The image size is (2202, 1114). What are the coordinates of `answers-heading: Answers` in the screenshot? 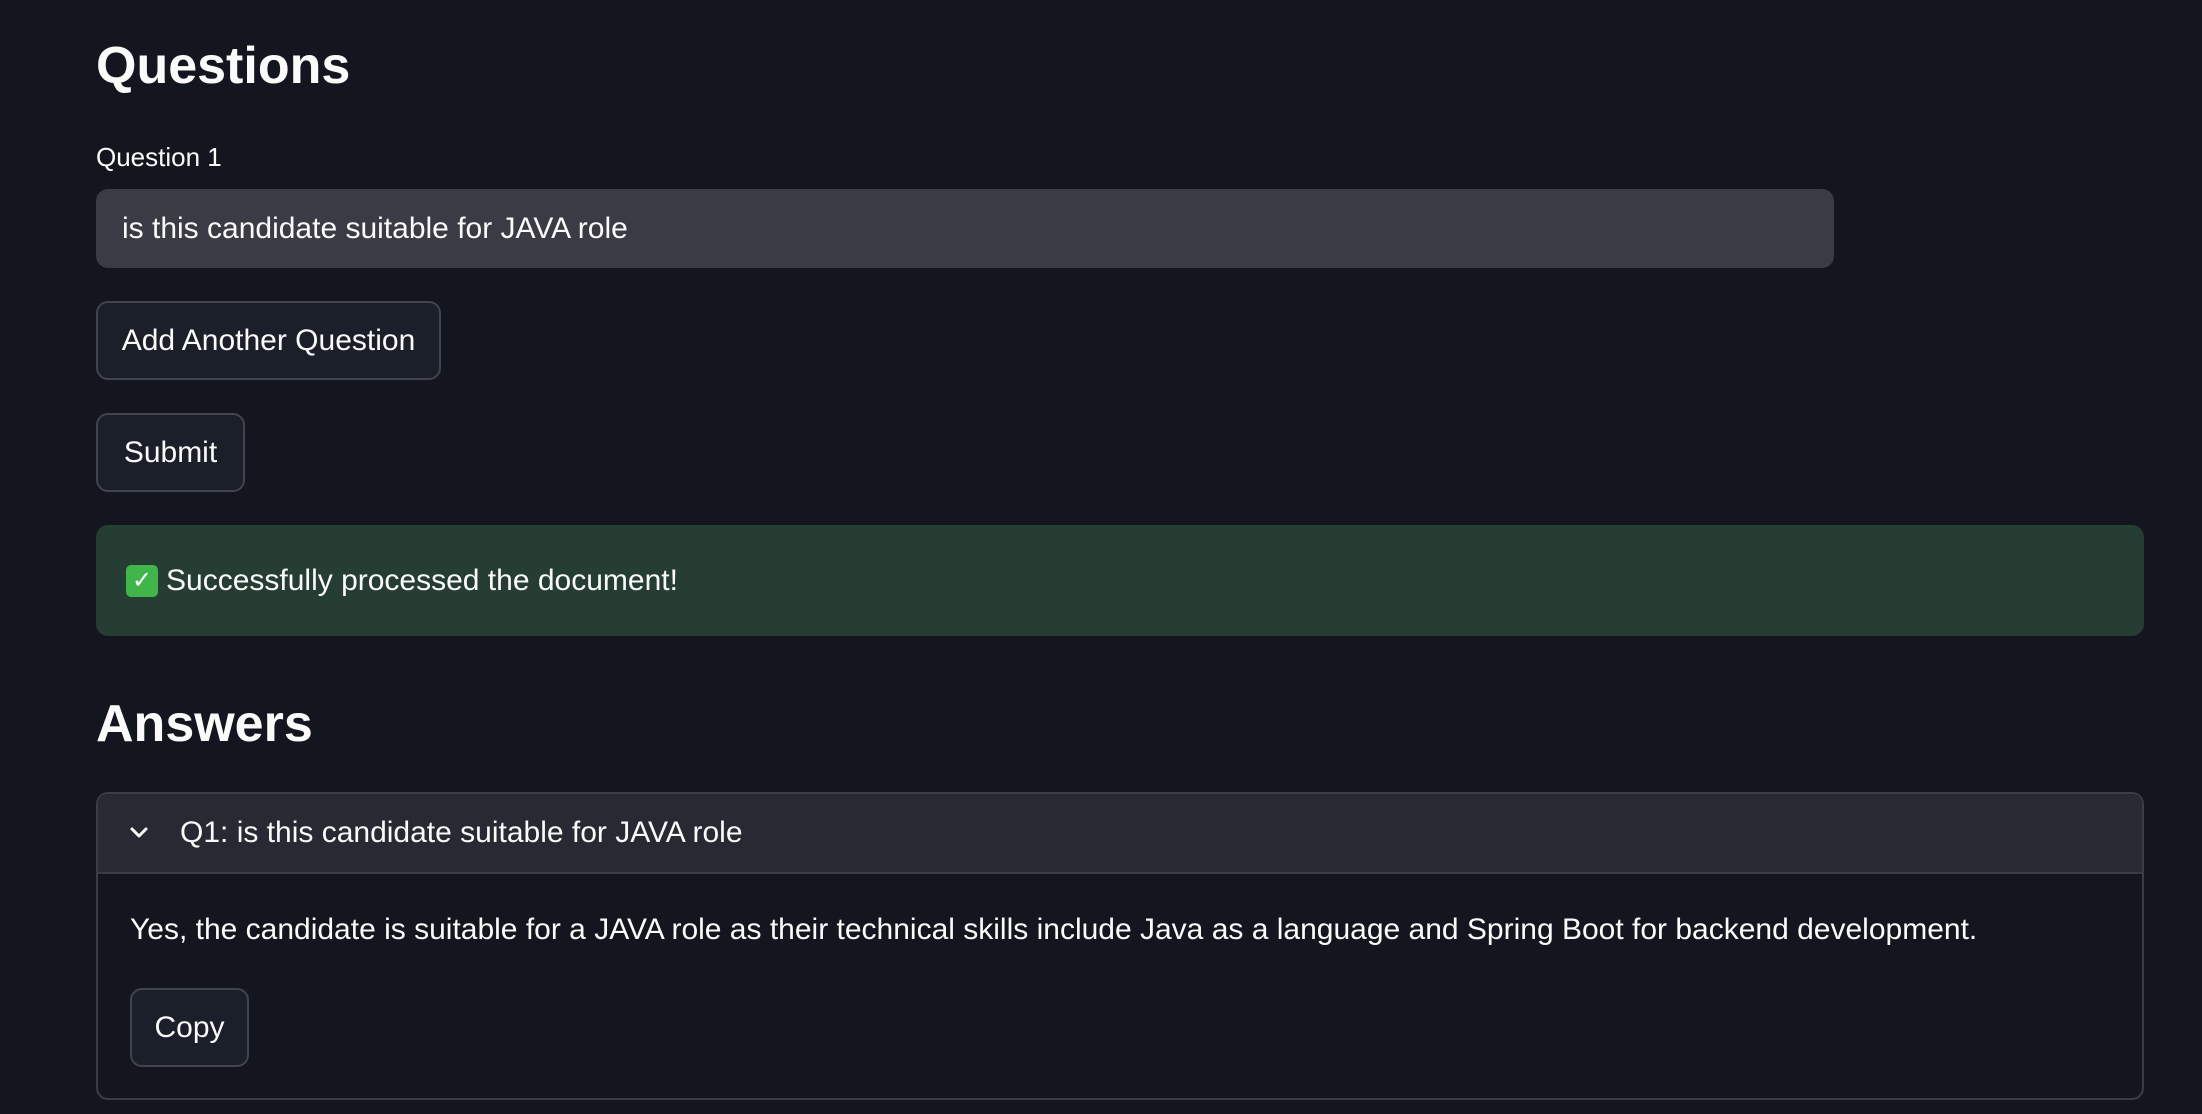 It's located at (204, 724).